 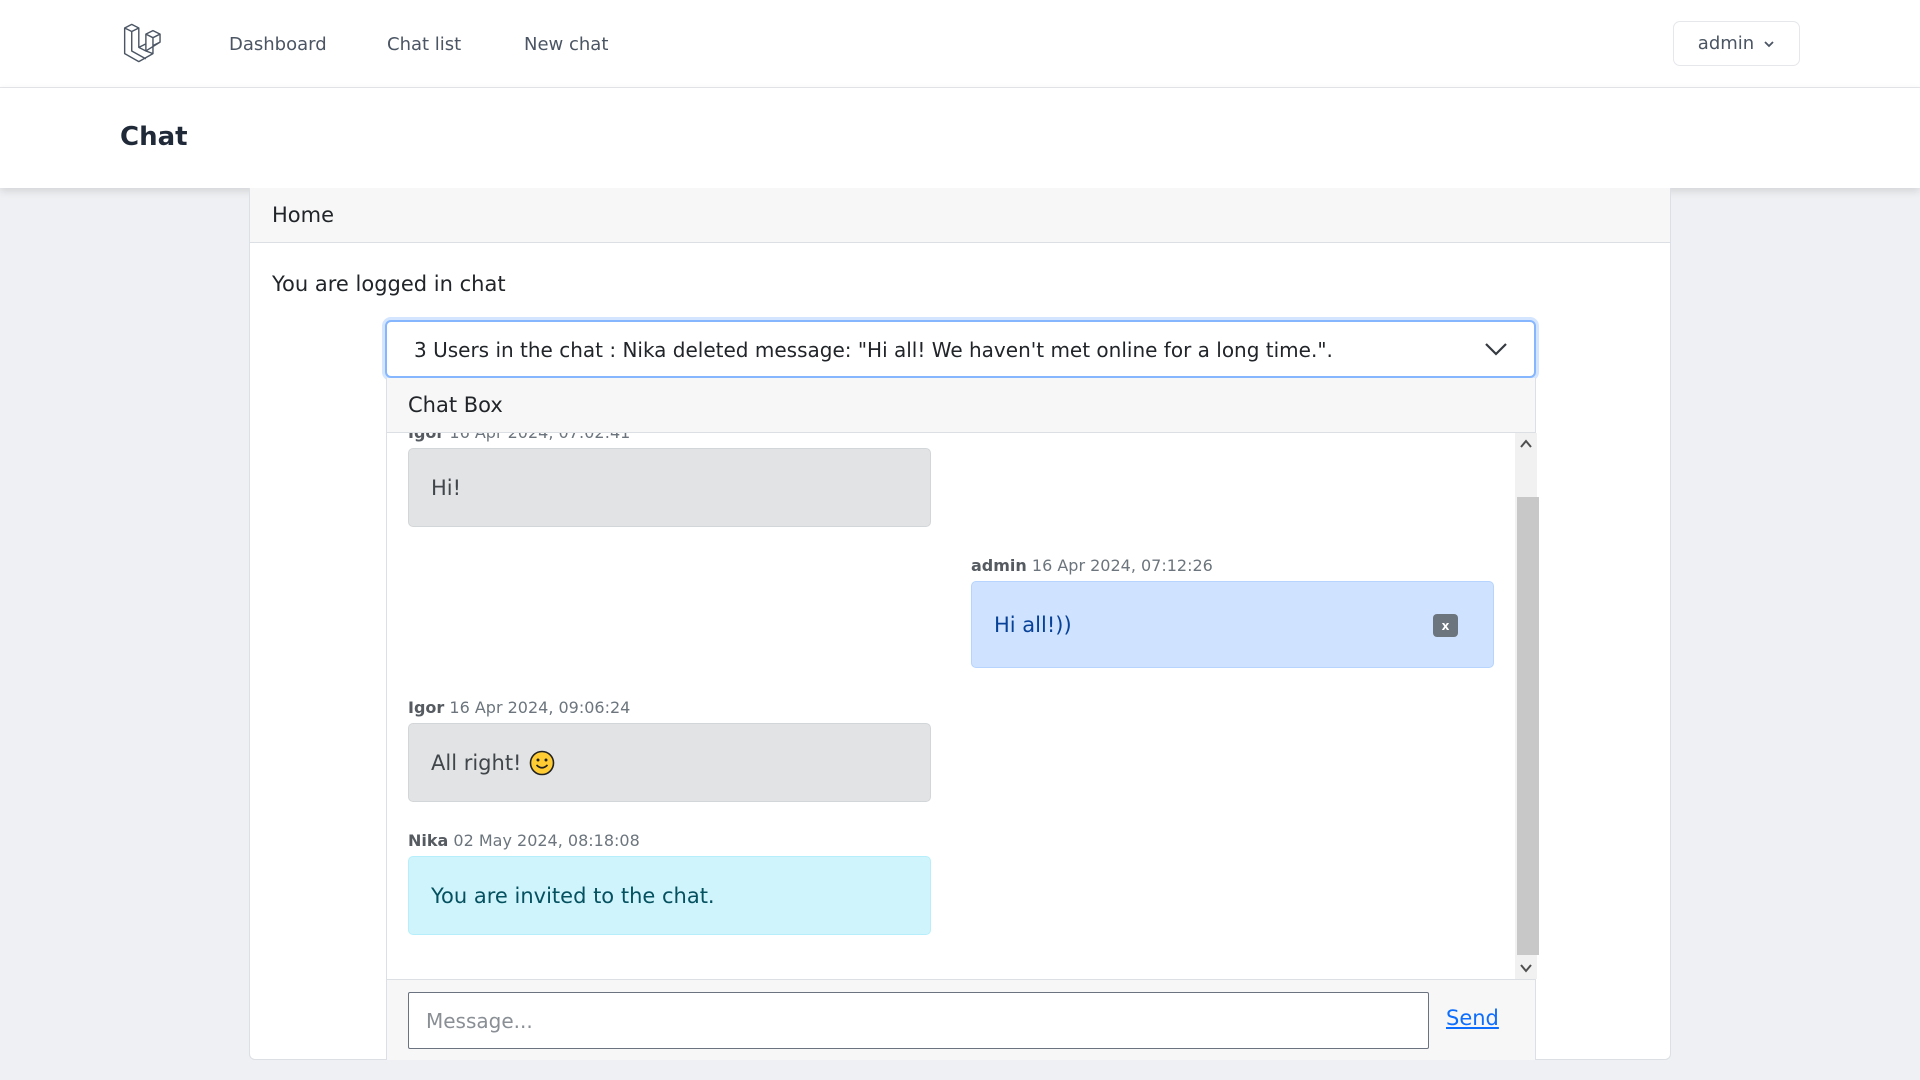 I want to click on card-title: Home, so click(x=960, y=215).